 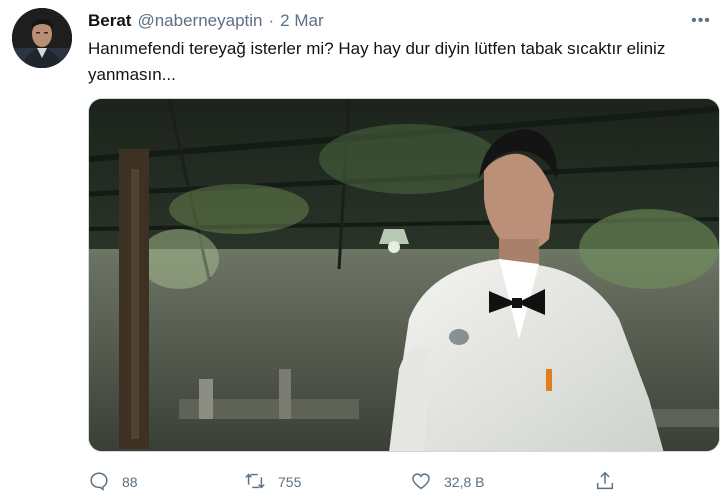 What do you see at coordinates (109, 21) in the screenshot?
I see `author-name: Berat` at bounding box center [109, 21].